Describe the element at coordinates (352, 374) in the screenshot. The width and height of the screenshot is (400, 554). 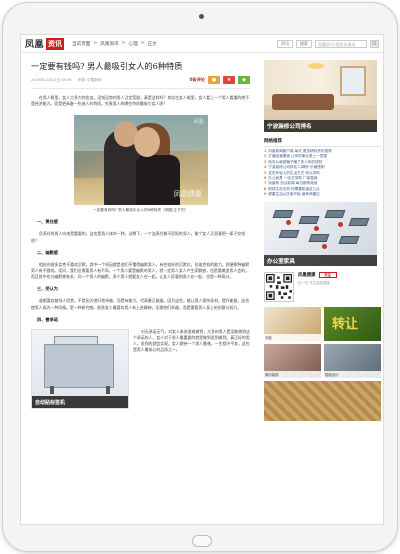
I see `ad-tile-caption: 智能设计` at that location.